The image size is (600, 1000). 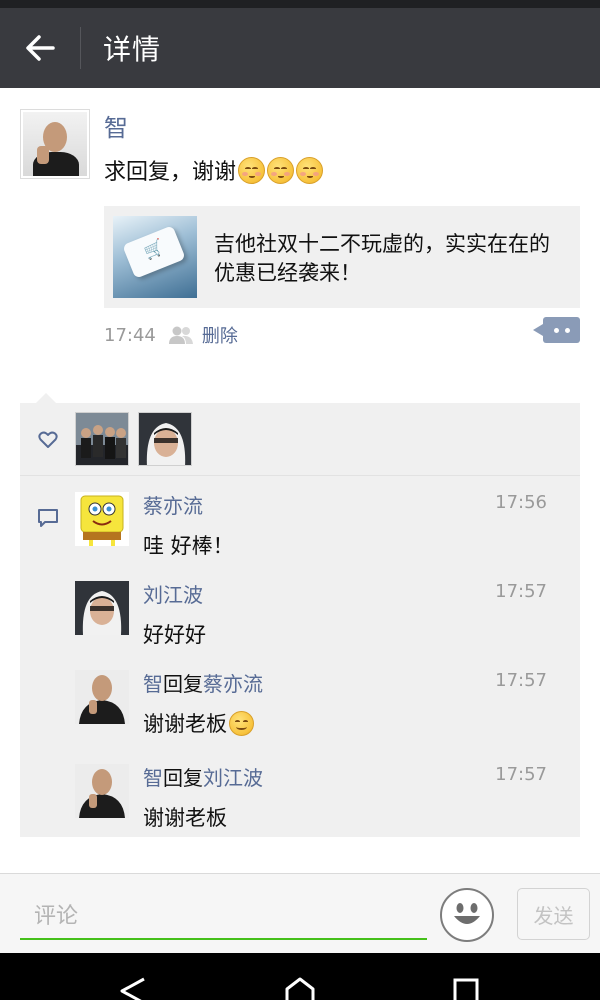 I want to click on comment-text-row: 谢谢老板, so click(x=198, y=723).